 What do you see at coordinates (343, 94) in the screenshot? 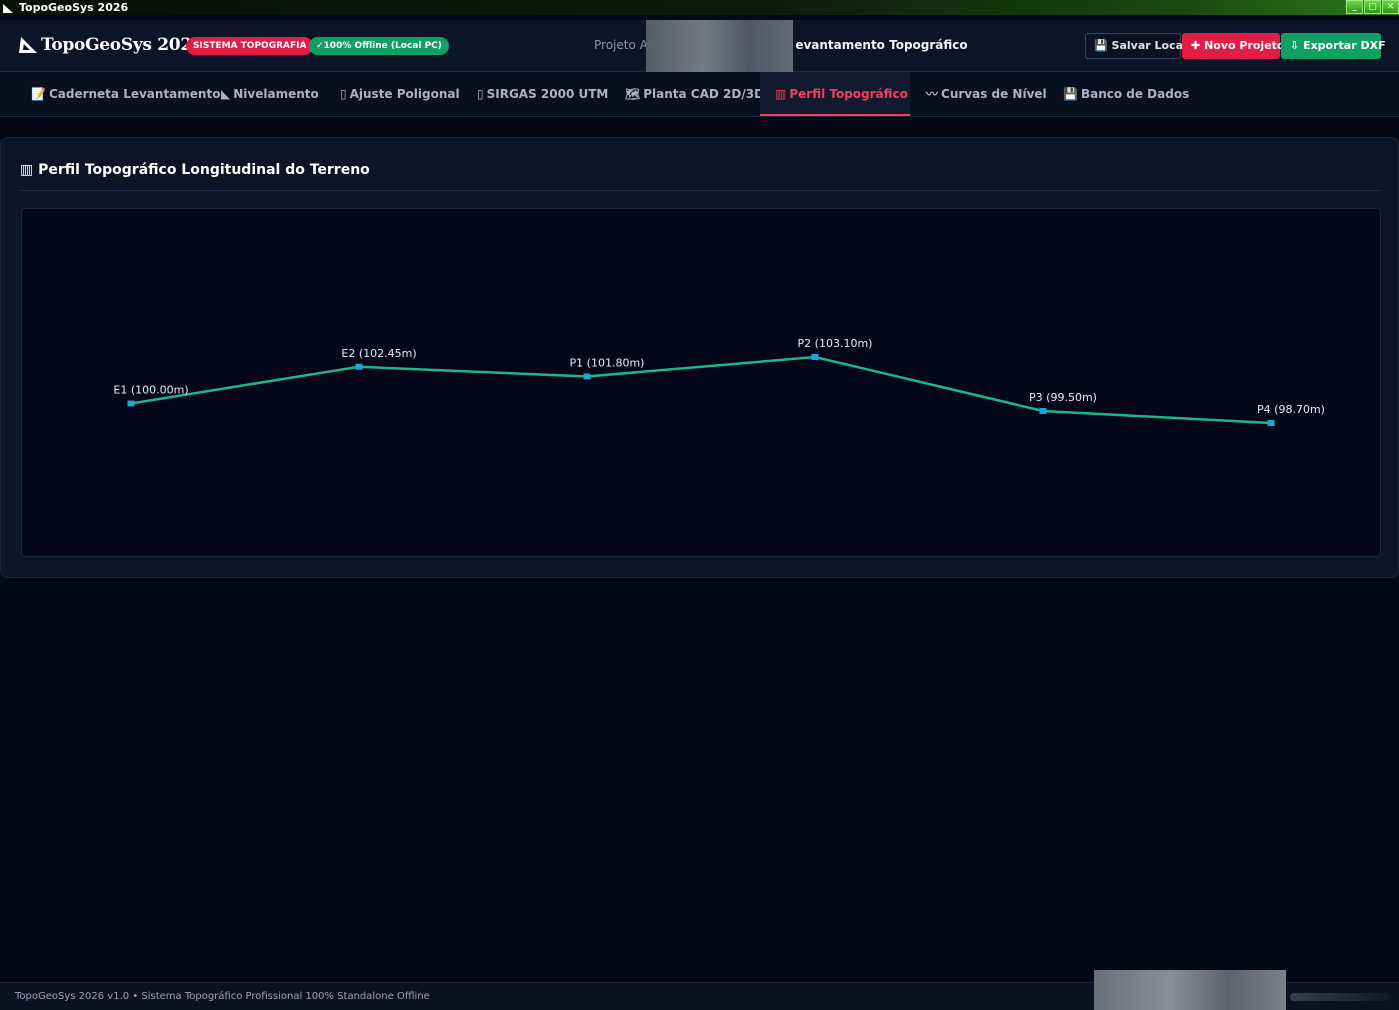
I see `polygon-icon: ▯` at bounding box center [343, 94].